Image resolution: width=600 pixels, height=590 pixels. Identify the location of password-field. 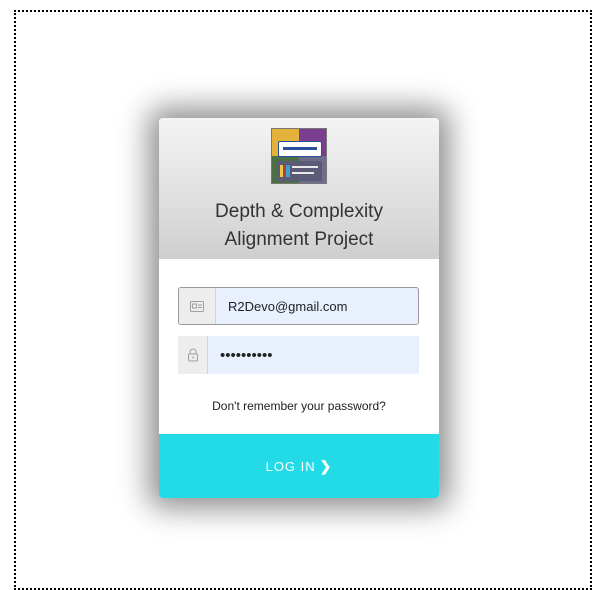
(298, 355).